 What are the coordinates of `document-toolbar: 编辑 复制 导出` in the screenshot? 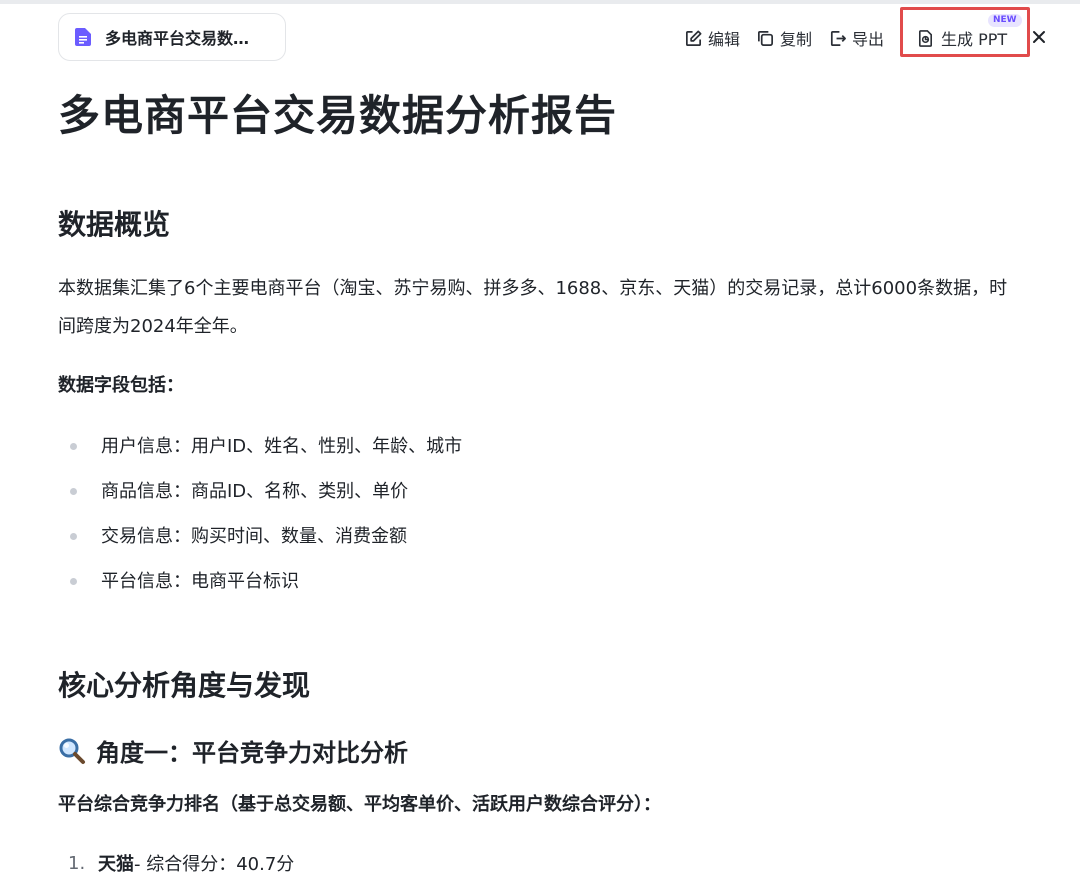 It's located at (792, 38).